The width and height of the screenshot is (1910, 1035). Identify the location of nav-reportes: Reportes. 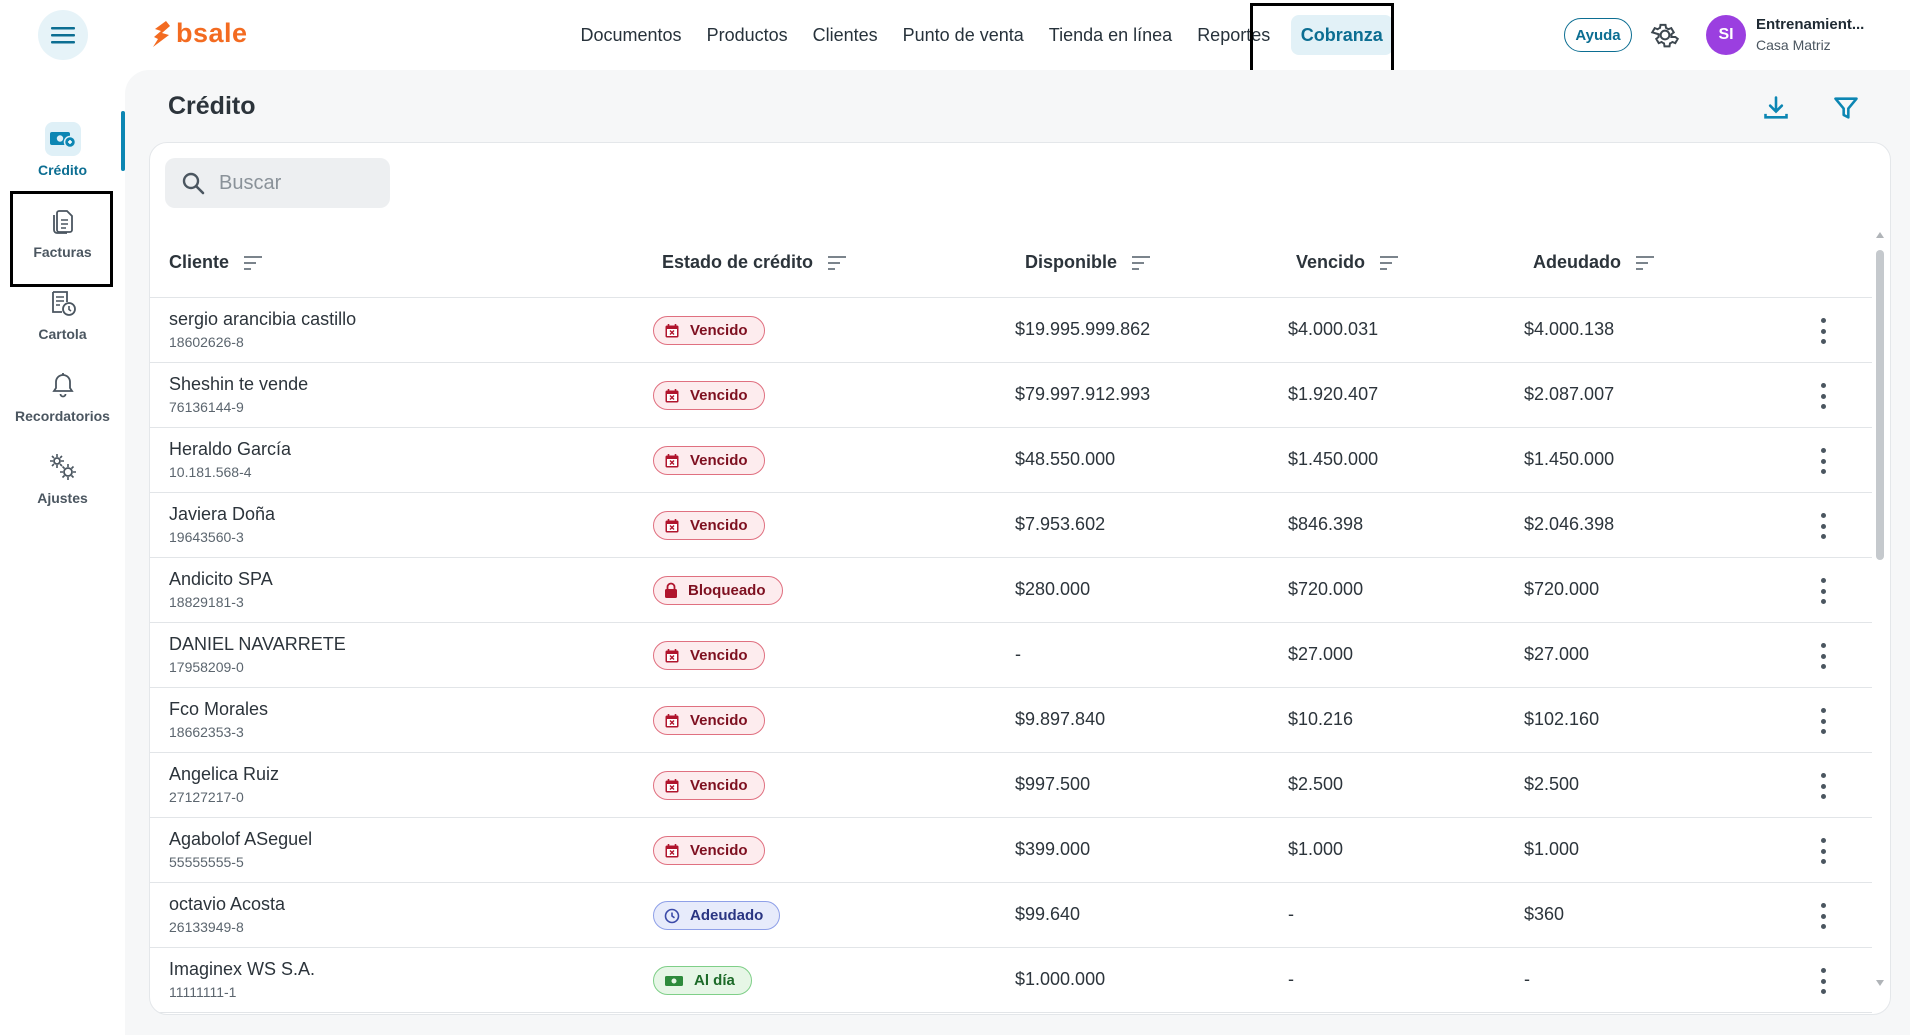
(1234, 35).